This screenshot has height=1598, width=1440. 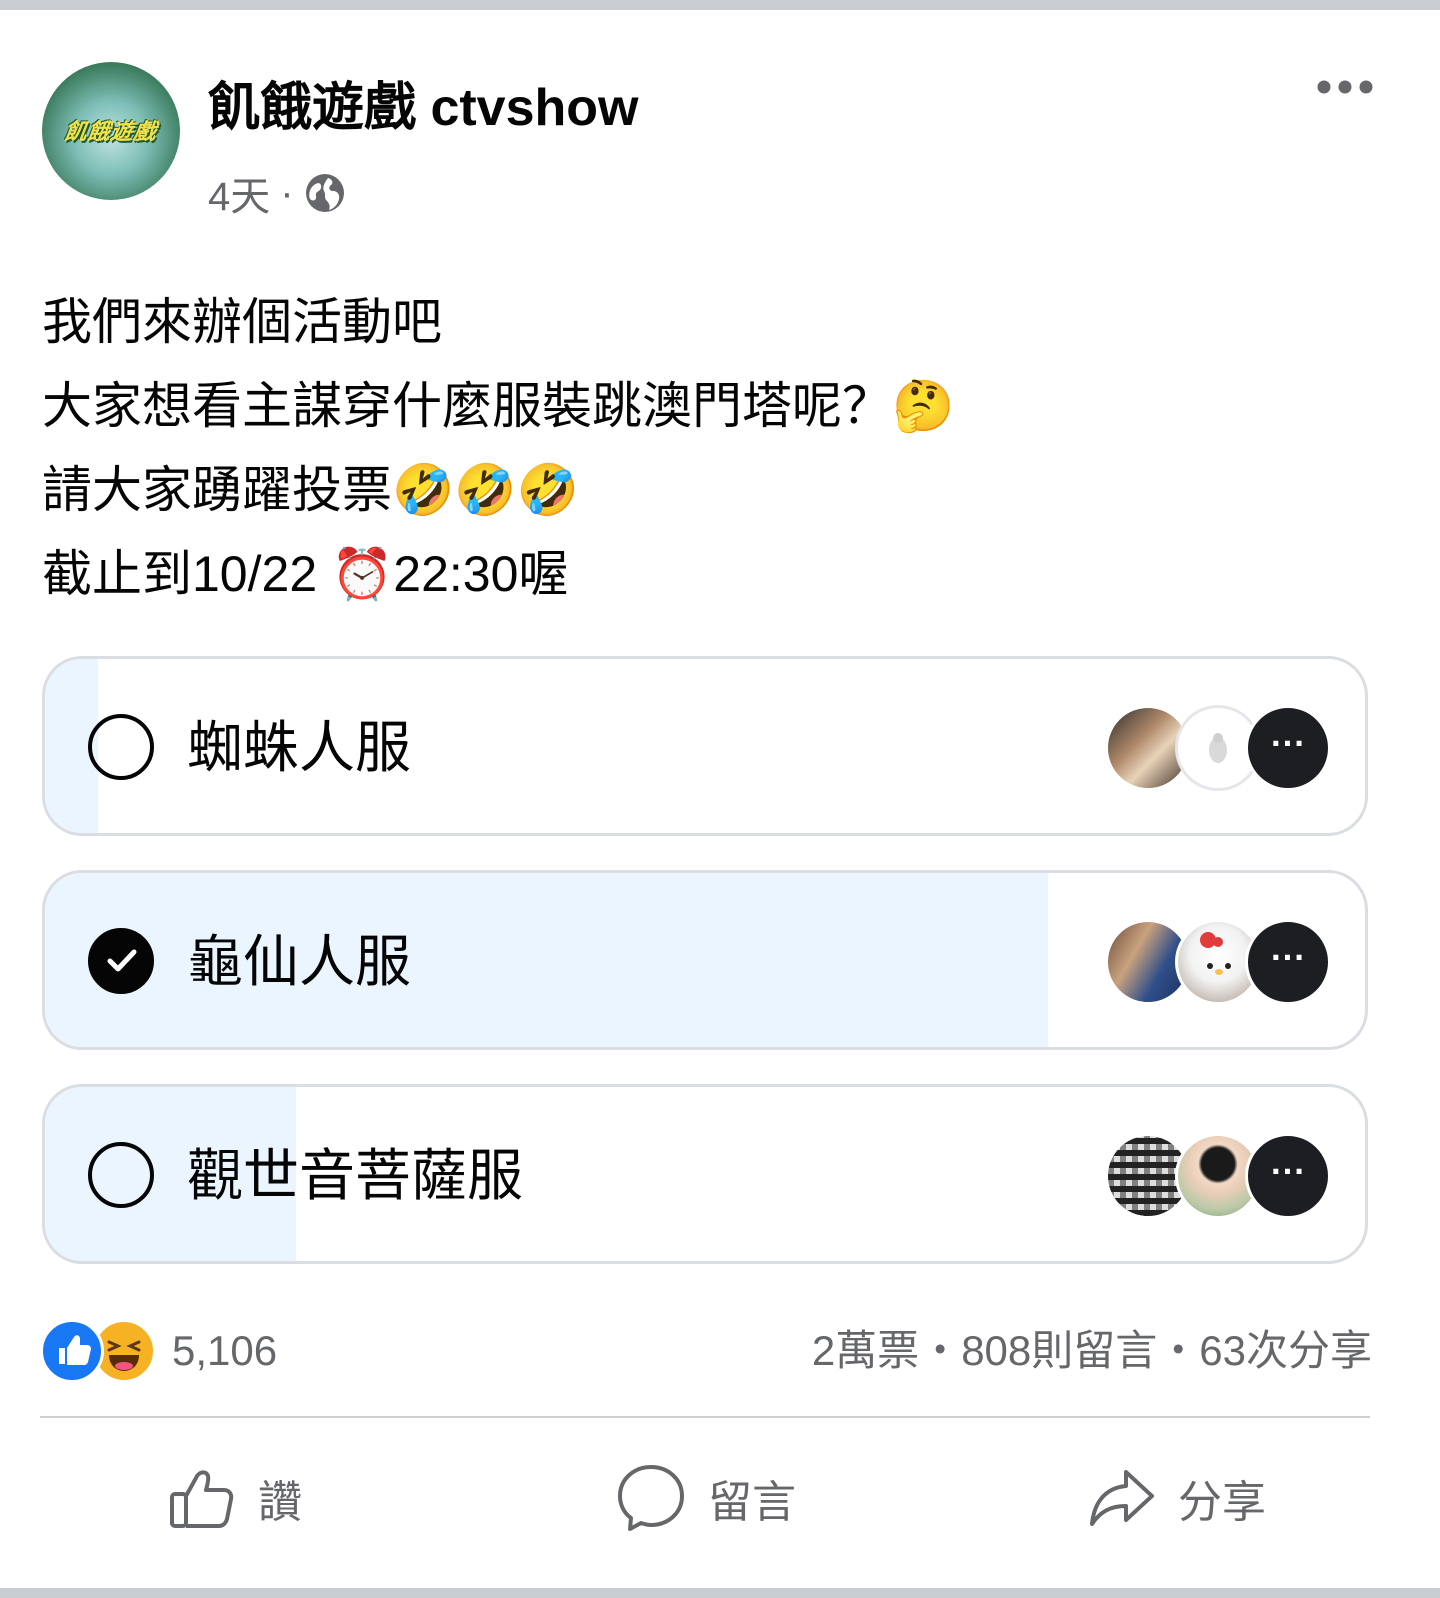 I want to click on comment-count: 808則留言, so click(x=1059, y=1350).